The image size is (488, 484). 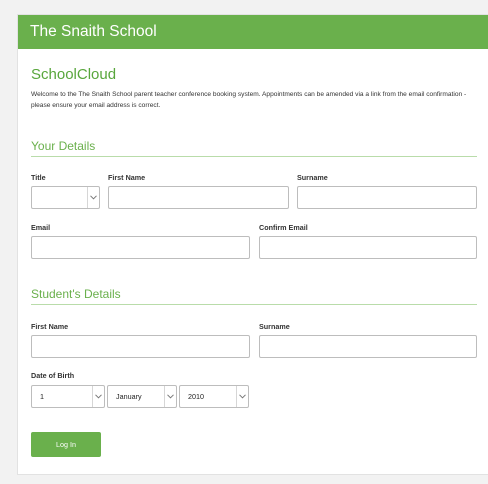 What do you see at coordinates (63, 146) in the screenshot?
I see `your-details-heading: Your Details` at bounding box center [63, 146].